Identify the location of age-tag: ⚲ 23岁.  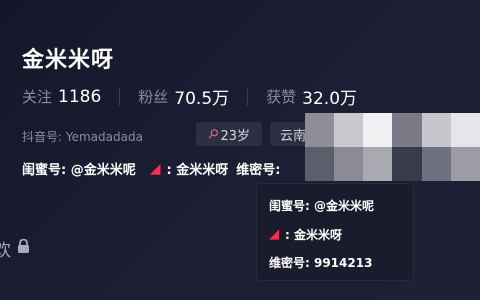
(229, 134).